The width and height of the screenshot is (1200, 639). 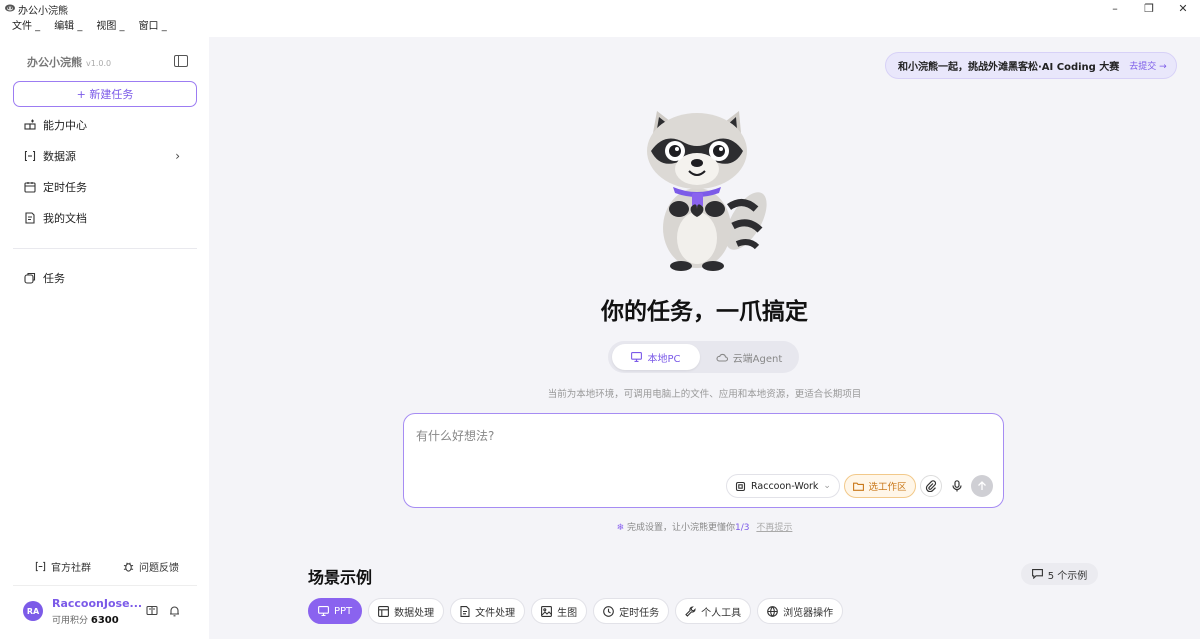 I want to click on arrow-up-icon, so click(x=982, y=485).